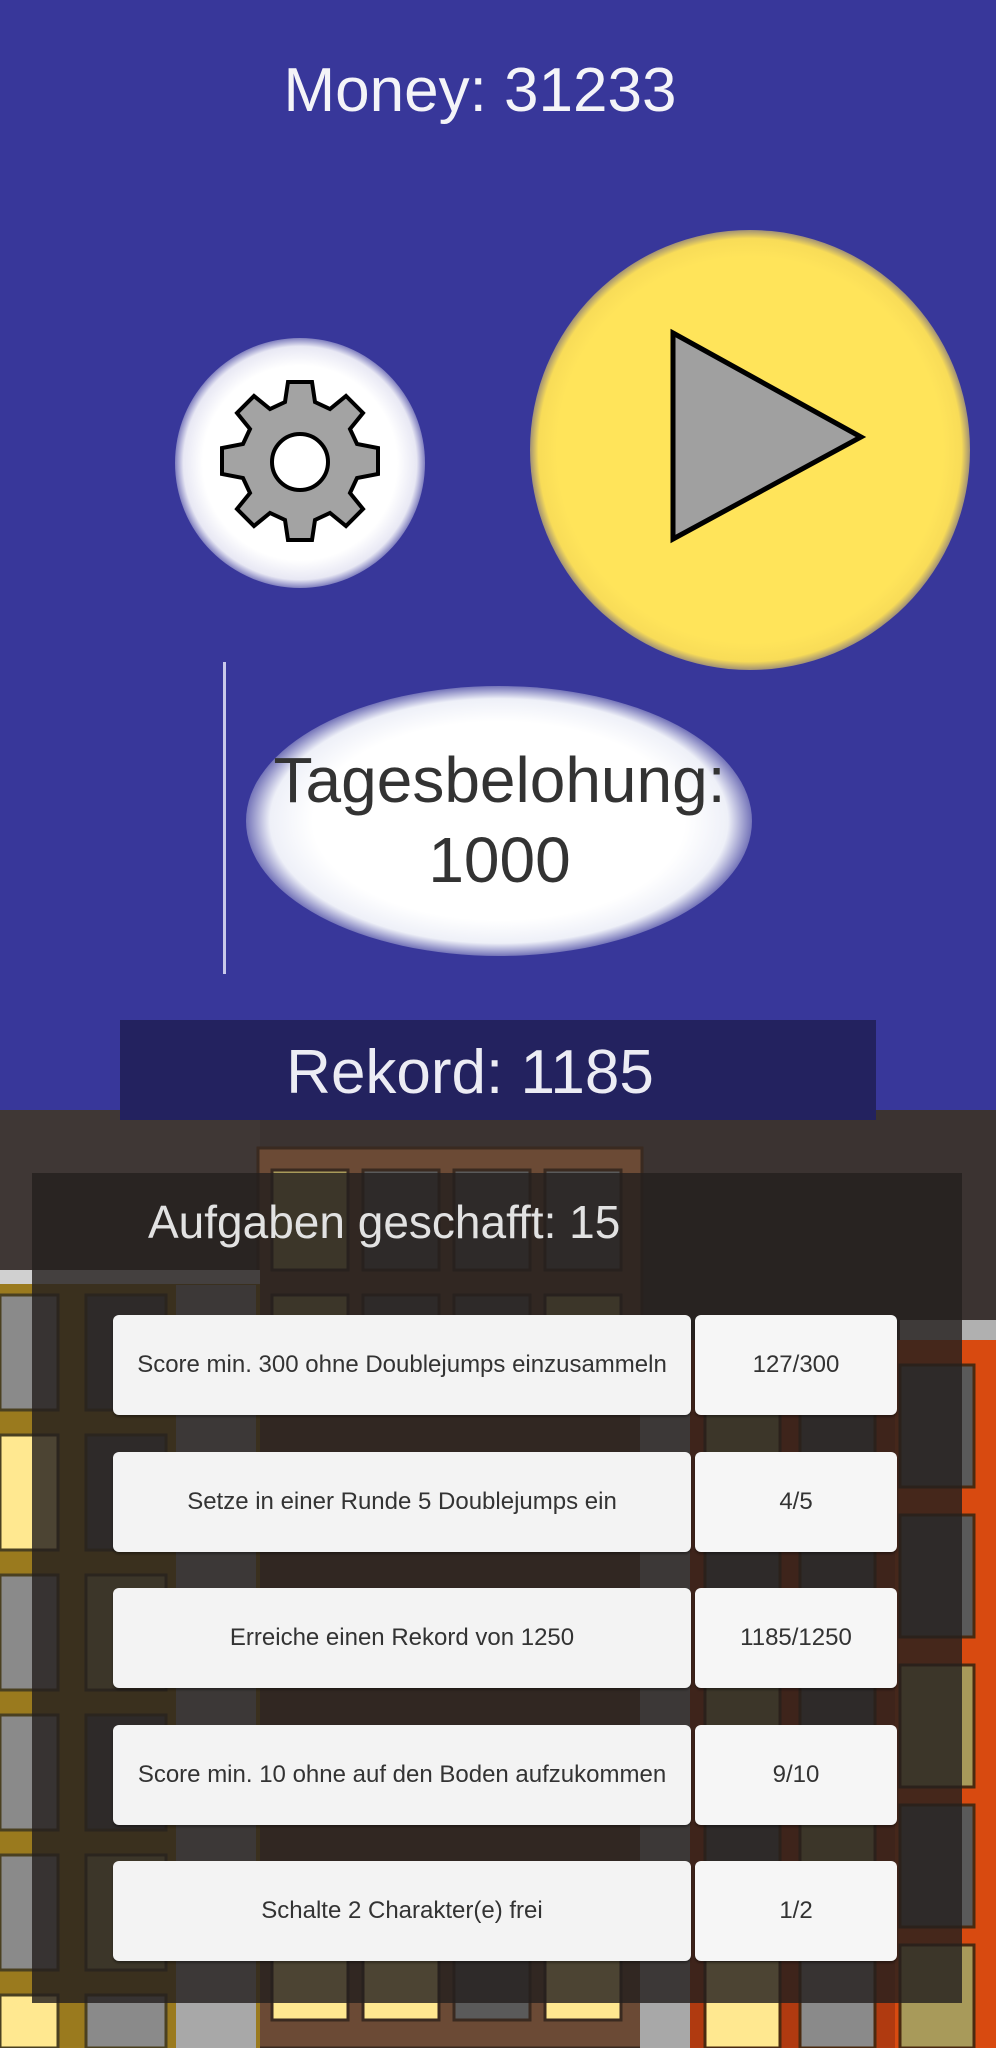  What do you see at coordinates (499, 860) in the screenshot?
I see `daily-reward-amount: 1000` at bounding box center [499, 860].